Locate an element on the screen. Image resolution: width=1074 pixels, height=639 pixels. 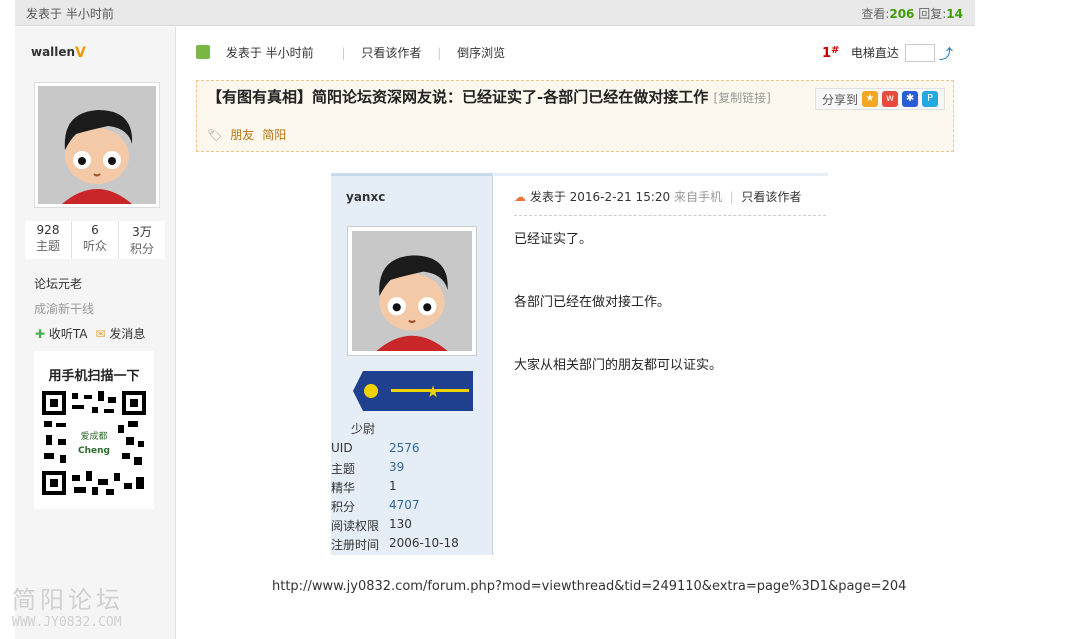
author-stats: 928 主题 6 听众 3万积分 is located at coordinates (95, 240).